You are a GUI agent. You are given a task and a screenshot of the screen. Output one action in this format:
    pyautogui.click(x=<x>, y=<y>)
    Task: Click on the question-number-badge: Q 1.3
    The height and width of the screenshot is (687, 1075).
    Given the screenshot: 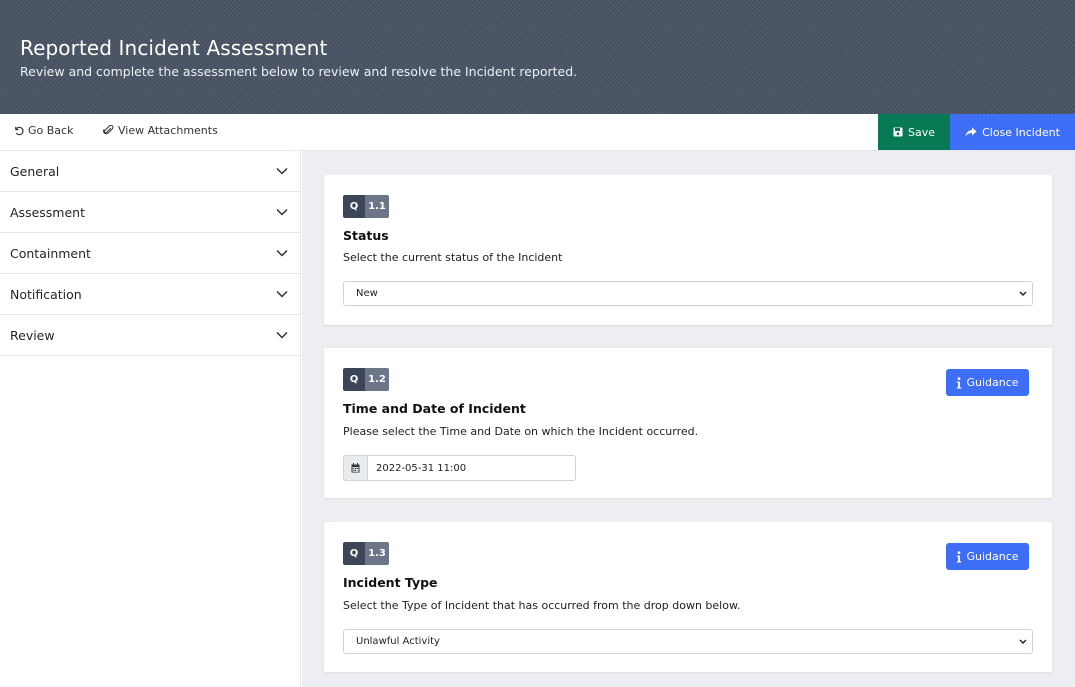 What is the action you would take?
    pyautogui.click(x=366, y=553)
    